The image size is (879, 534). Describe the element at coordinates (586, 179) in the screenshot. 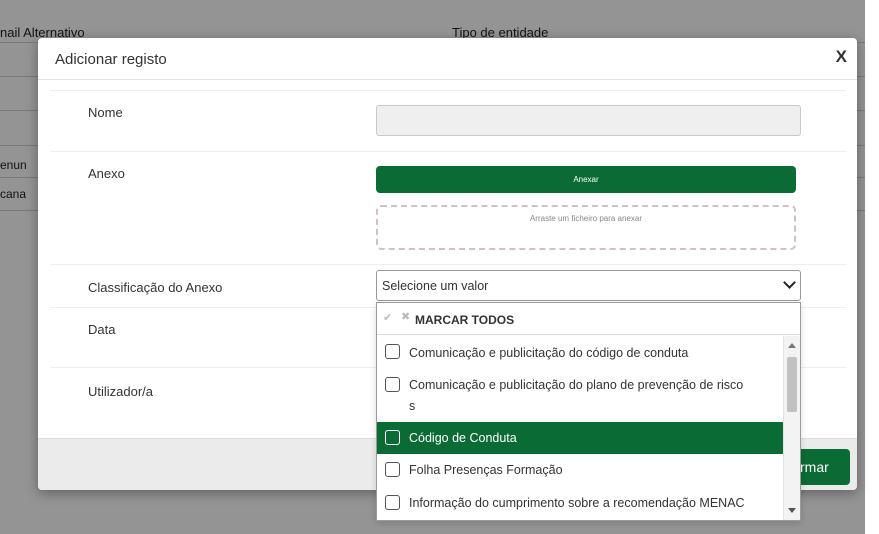

I see `attach-button: Anexar` at that location.